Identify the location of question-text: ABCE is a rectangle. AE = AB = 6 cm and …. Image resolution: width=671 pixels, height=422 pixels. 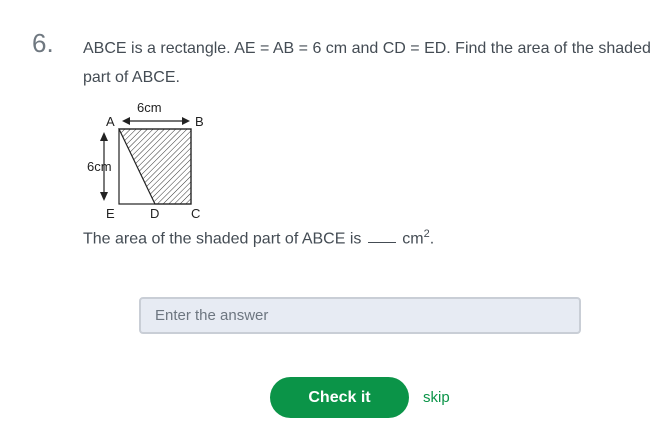
(367, 63).